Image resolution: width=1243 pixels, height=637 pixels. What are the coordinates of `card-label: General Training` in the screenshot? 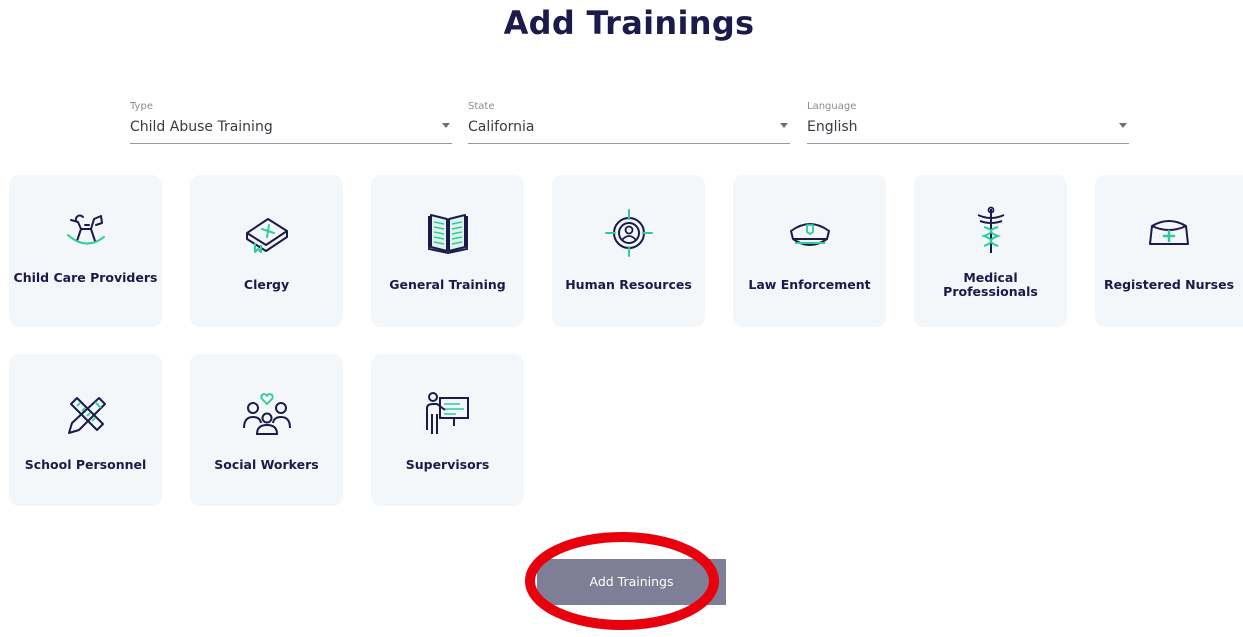 It's located at (447, 284).